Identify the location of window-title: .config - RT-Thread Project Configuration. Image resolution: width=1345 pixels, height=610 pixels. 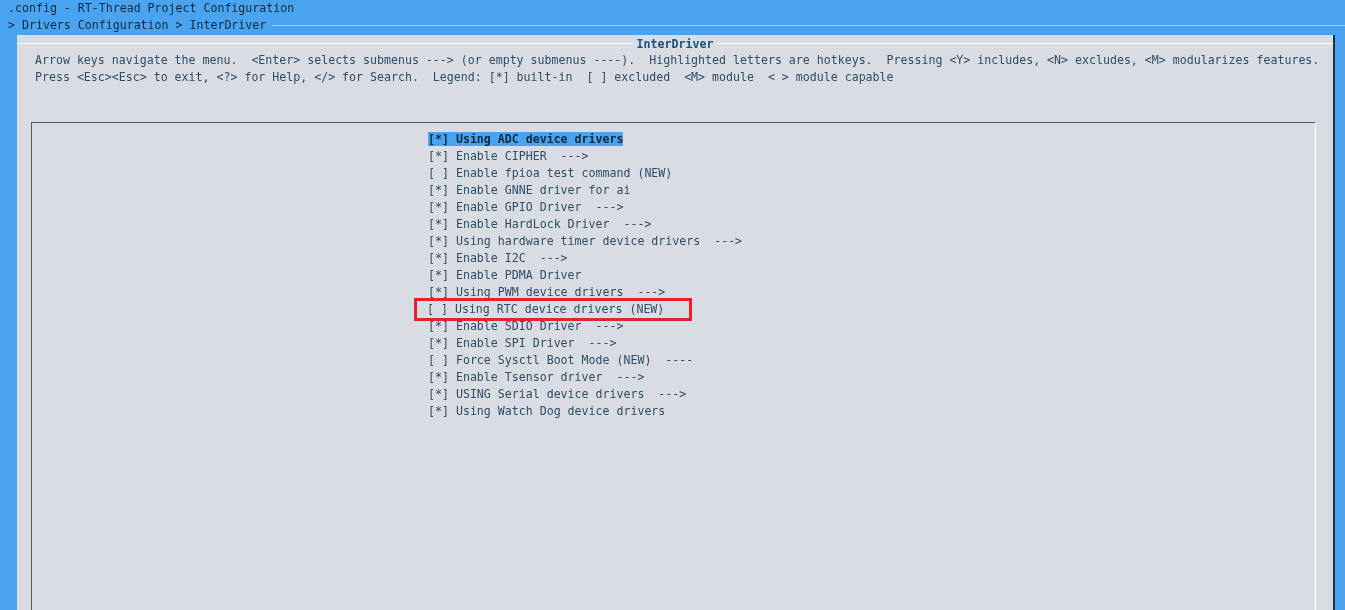
(152, 8).